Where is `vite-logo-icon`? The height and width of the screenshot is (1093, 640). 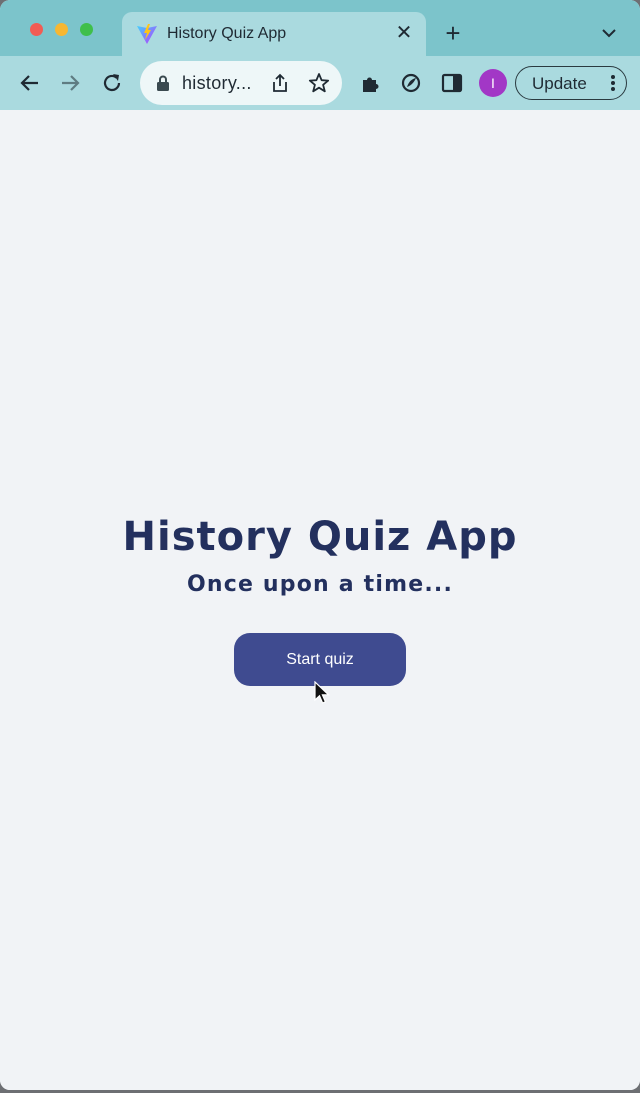 vite-logo-icon is located at coordinates (147, 34).